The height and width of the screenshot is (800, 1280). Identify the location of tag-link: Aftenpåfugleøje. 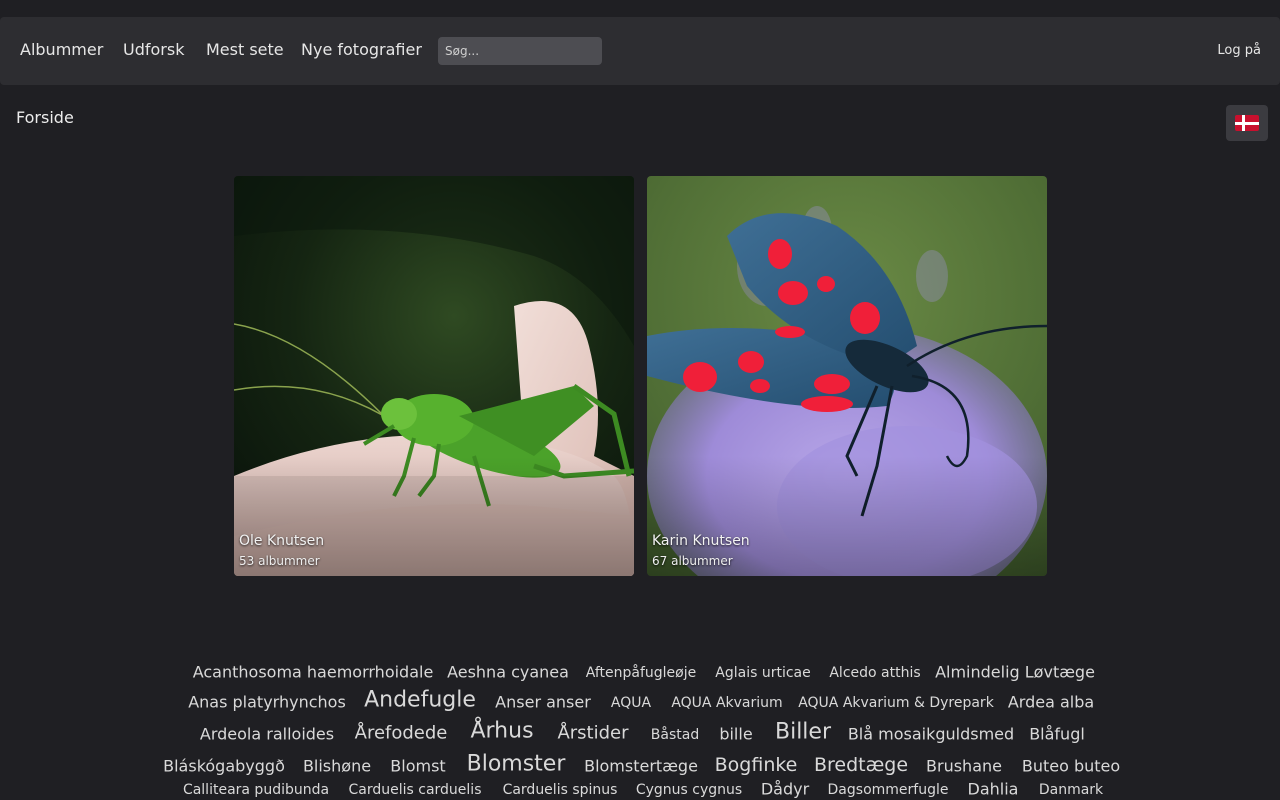
(641, 673).